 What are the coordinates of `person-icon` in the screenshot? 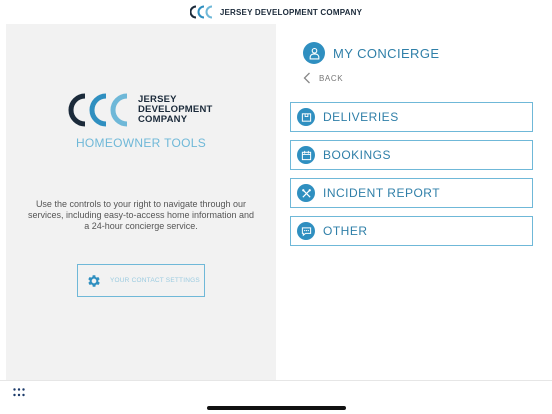 It's located at (314, 53).